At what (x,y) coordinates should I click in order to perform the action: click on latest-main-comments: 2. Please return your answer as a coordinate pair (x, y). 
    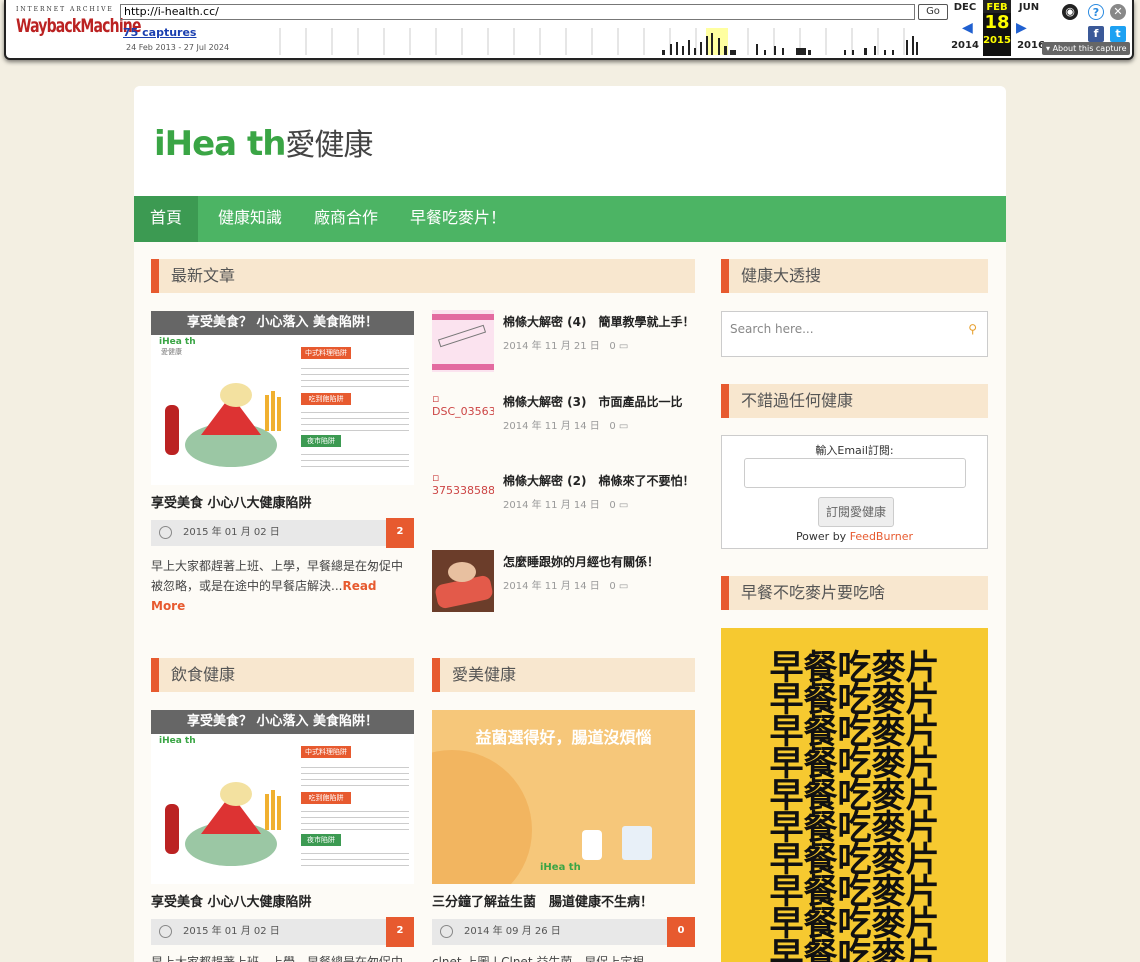
    Looking at the image, I should click on (400, 533).